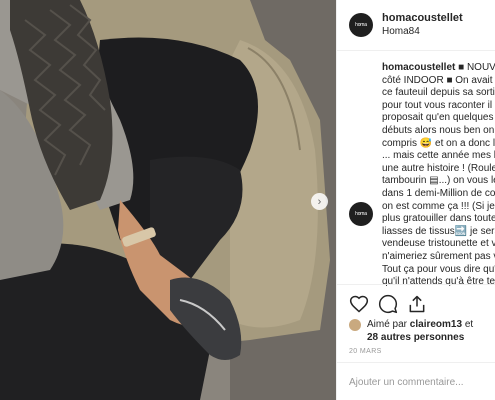  I want to click on caption-line: débuts alors nous ben on a, so click(438, 130).